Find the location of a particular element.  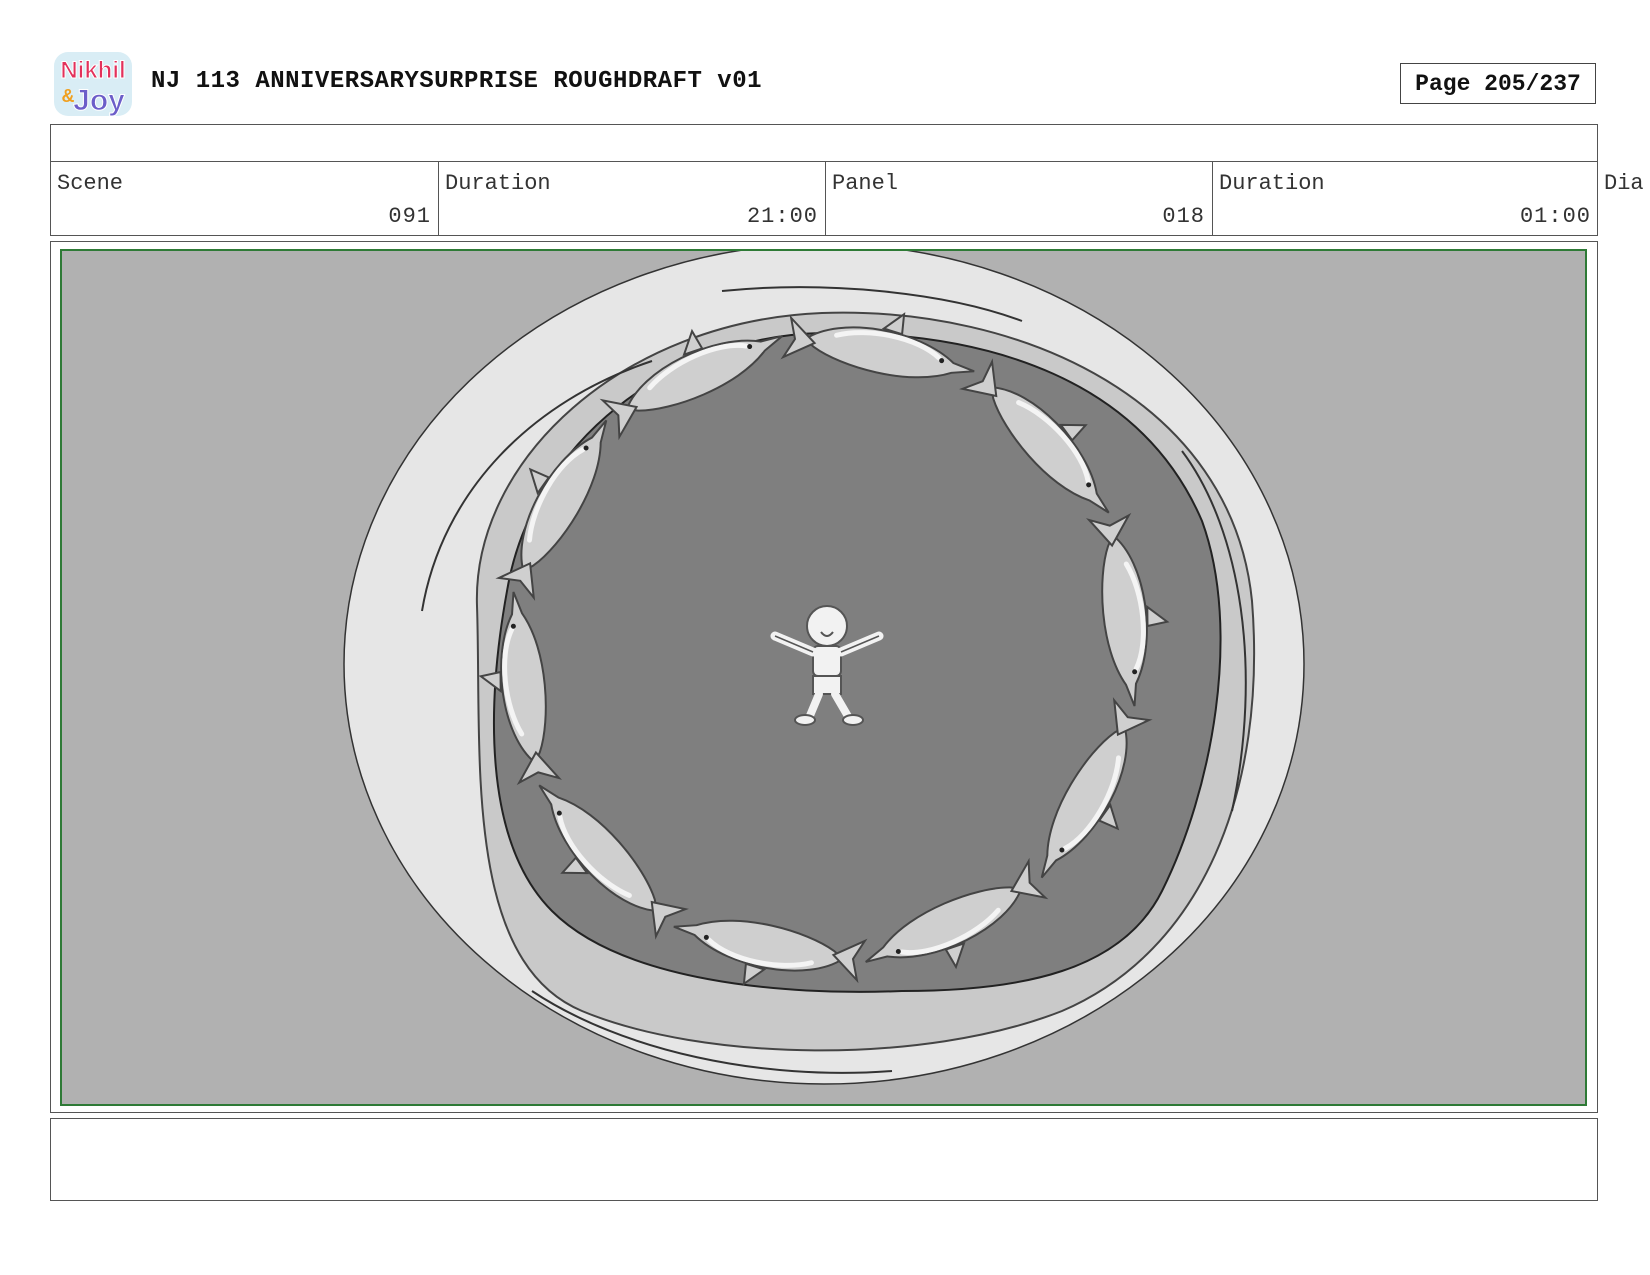

scene-duration-value: 21:00 is located at coordinates (782, 216).